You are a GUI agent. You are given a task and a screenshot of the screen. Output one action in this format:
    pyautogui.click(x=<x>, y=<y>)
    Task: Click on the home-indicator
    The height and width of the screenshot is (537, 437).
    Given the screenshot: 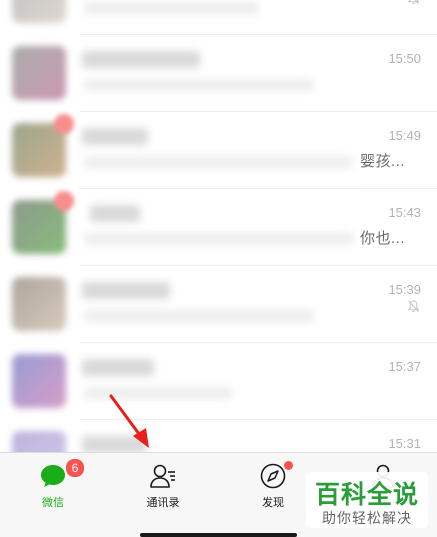 What is the action you would take?
    pyautogui.click(x=218, y=535)
    